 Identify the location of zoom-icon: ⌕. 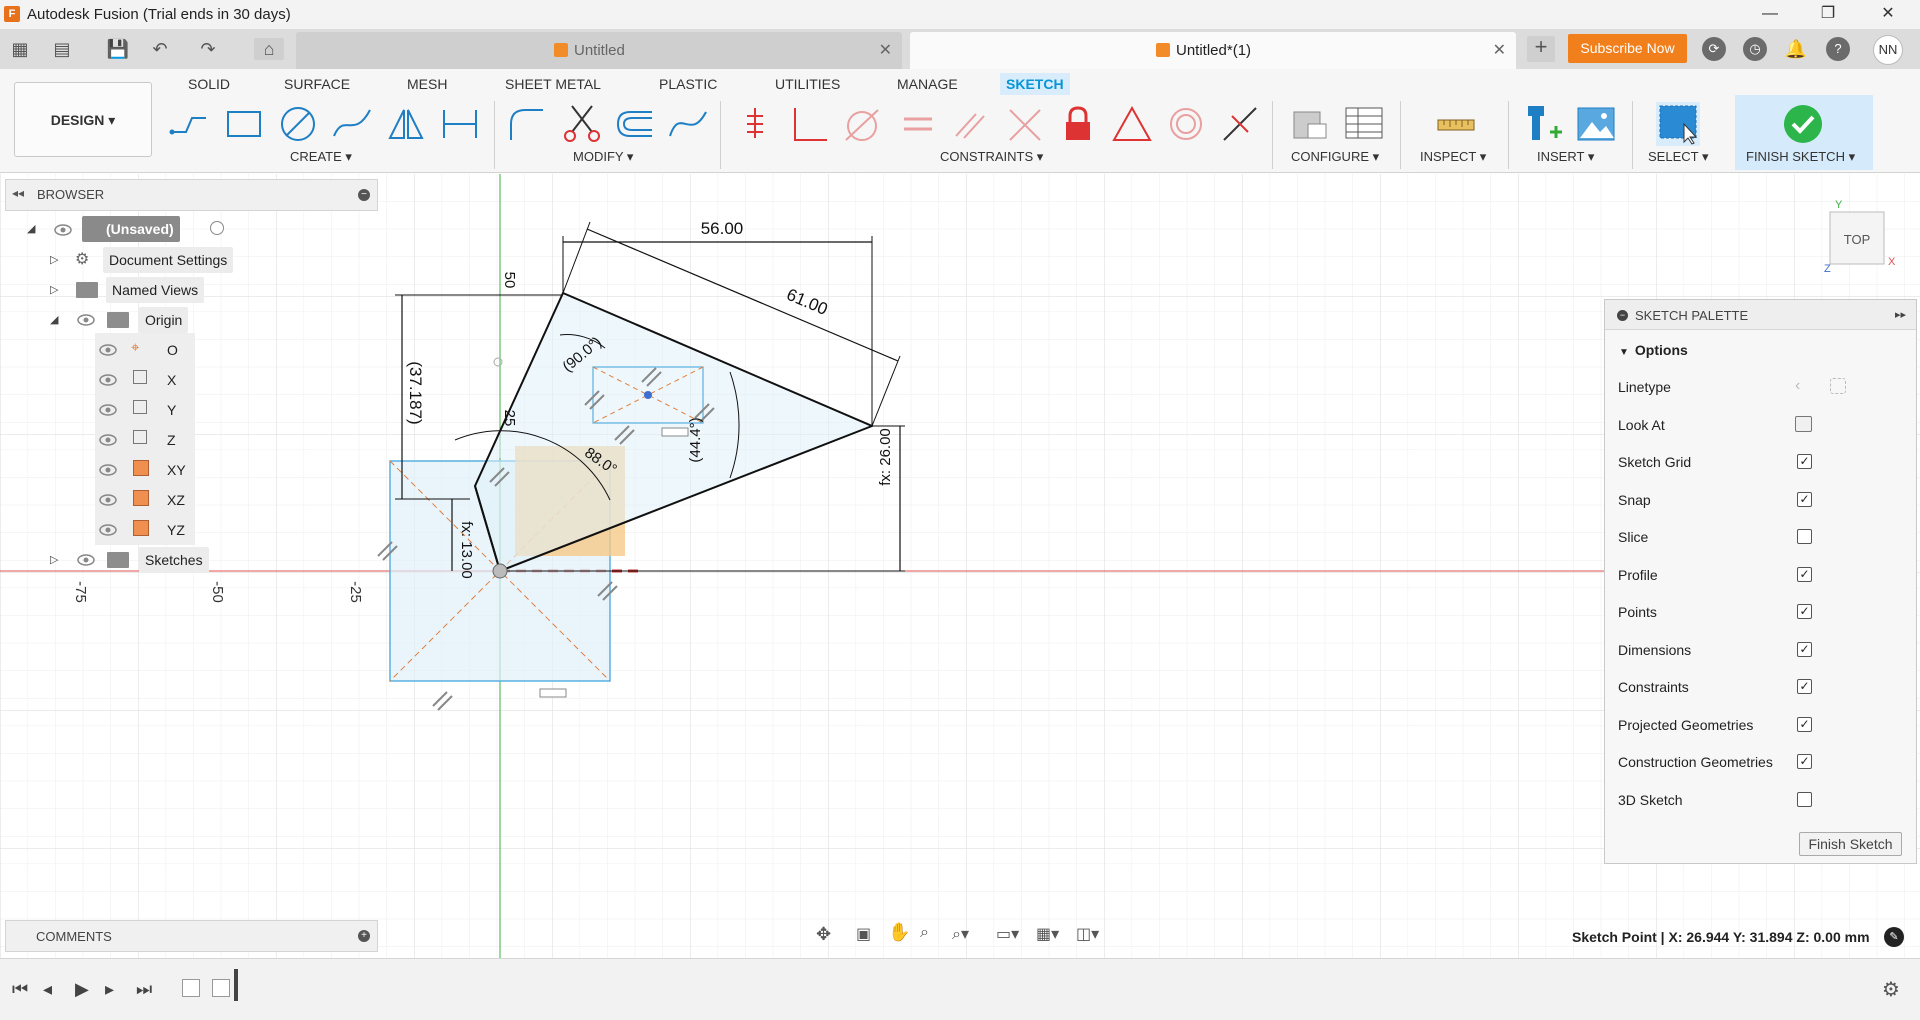
(924, 933).